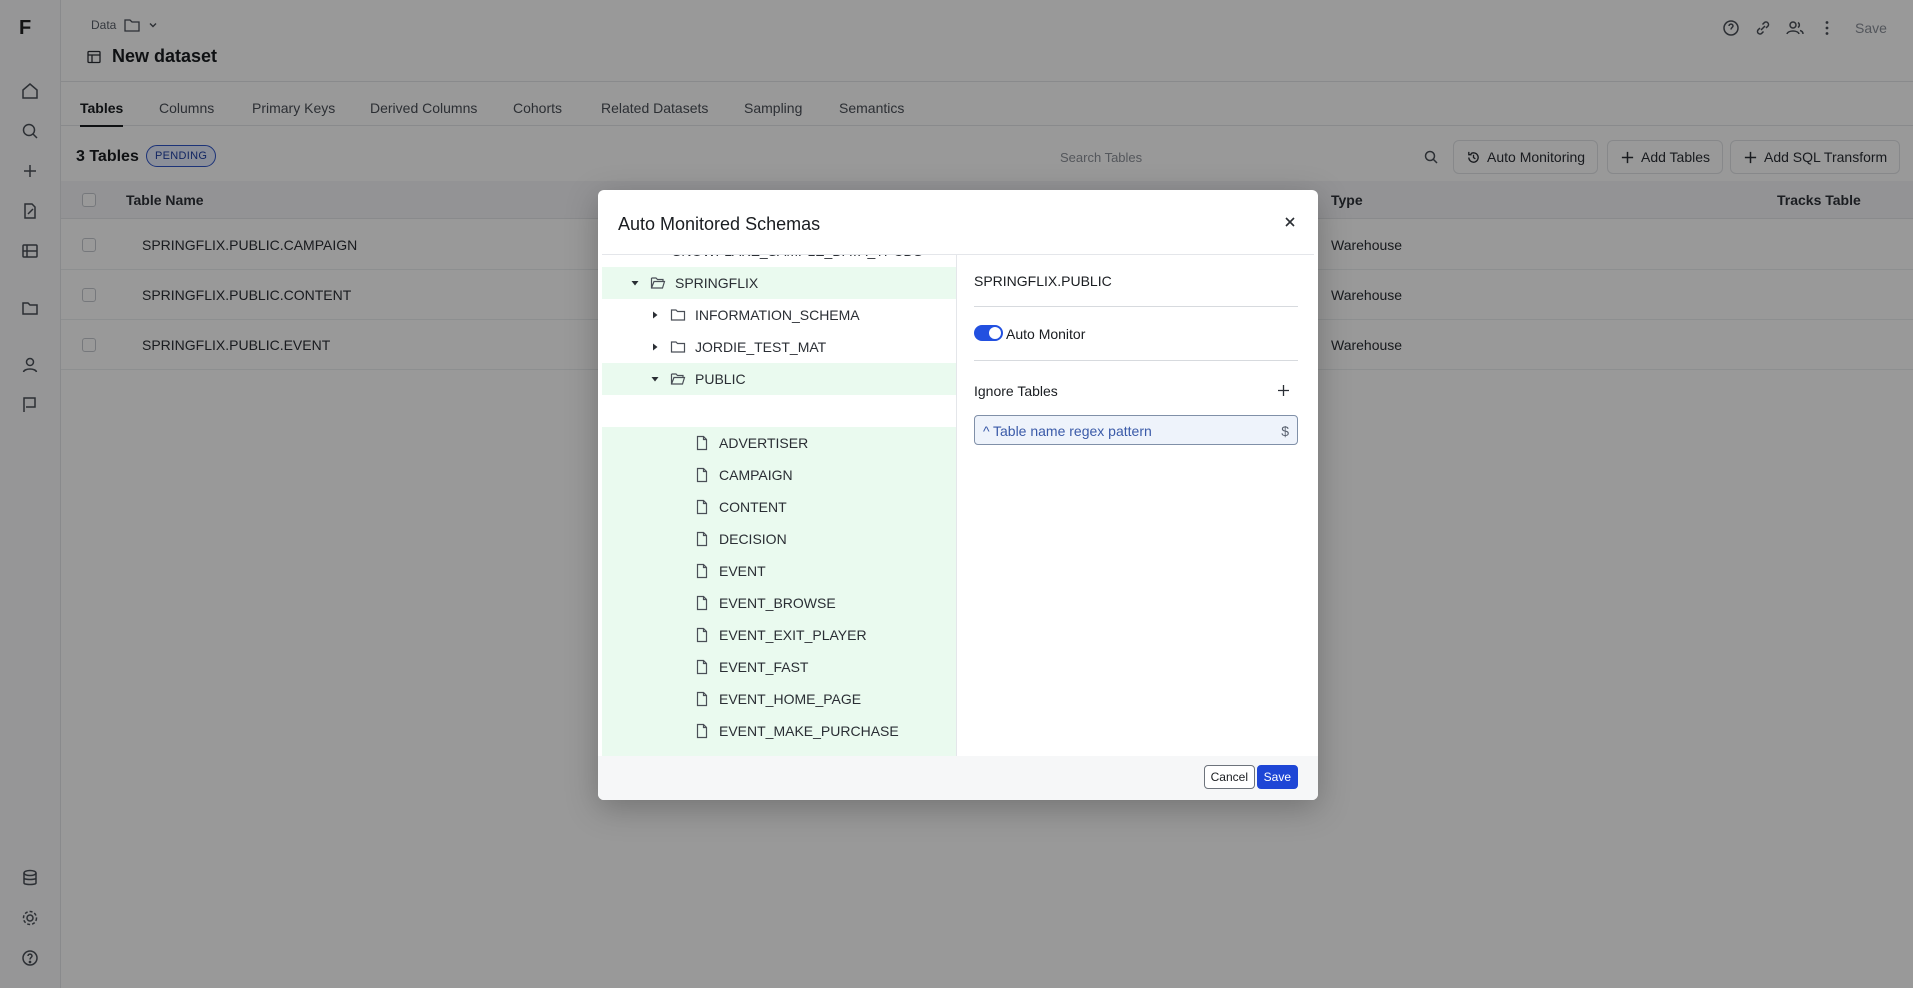  I want to click on tree-item-label: SPRINGFLIX, so click(717, 283).